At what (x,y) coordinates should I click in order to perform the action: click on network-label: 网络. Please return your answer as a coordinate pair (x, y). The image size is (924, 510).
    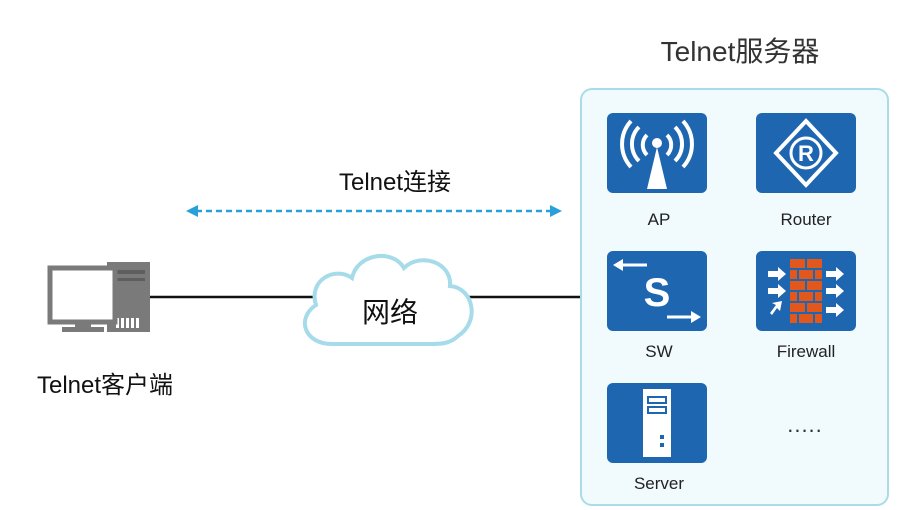
    Looking at the image, I should click on (389, 312).